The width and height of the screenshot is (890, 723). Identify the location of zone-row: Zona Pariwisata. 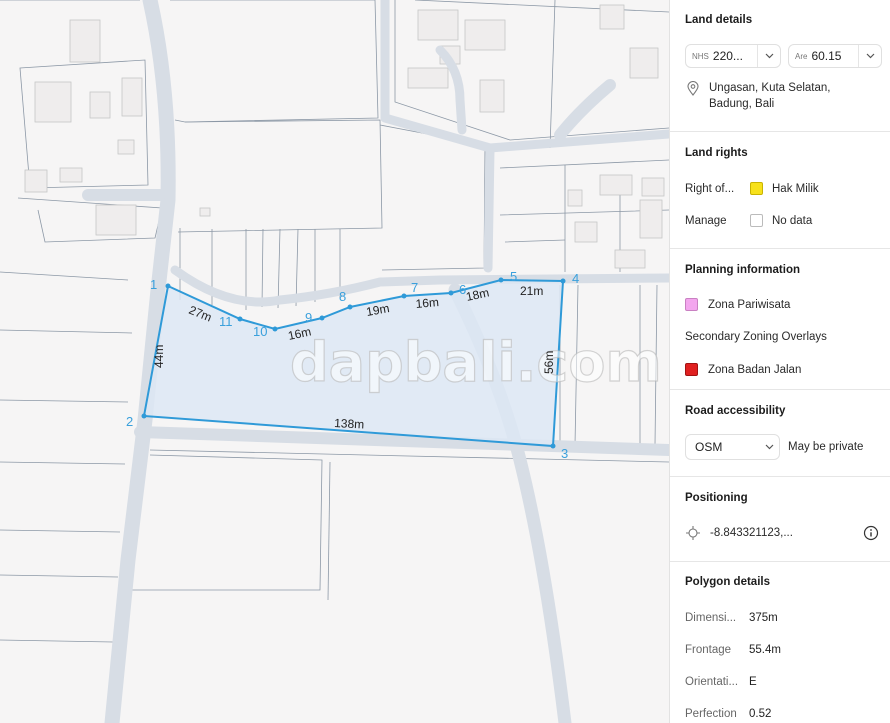
(737, 304).